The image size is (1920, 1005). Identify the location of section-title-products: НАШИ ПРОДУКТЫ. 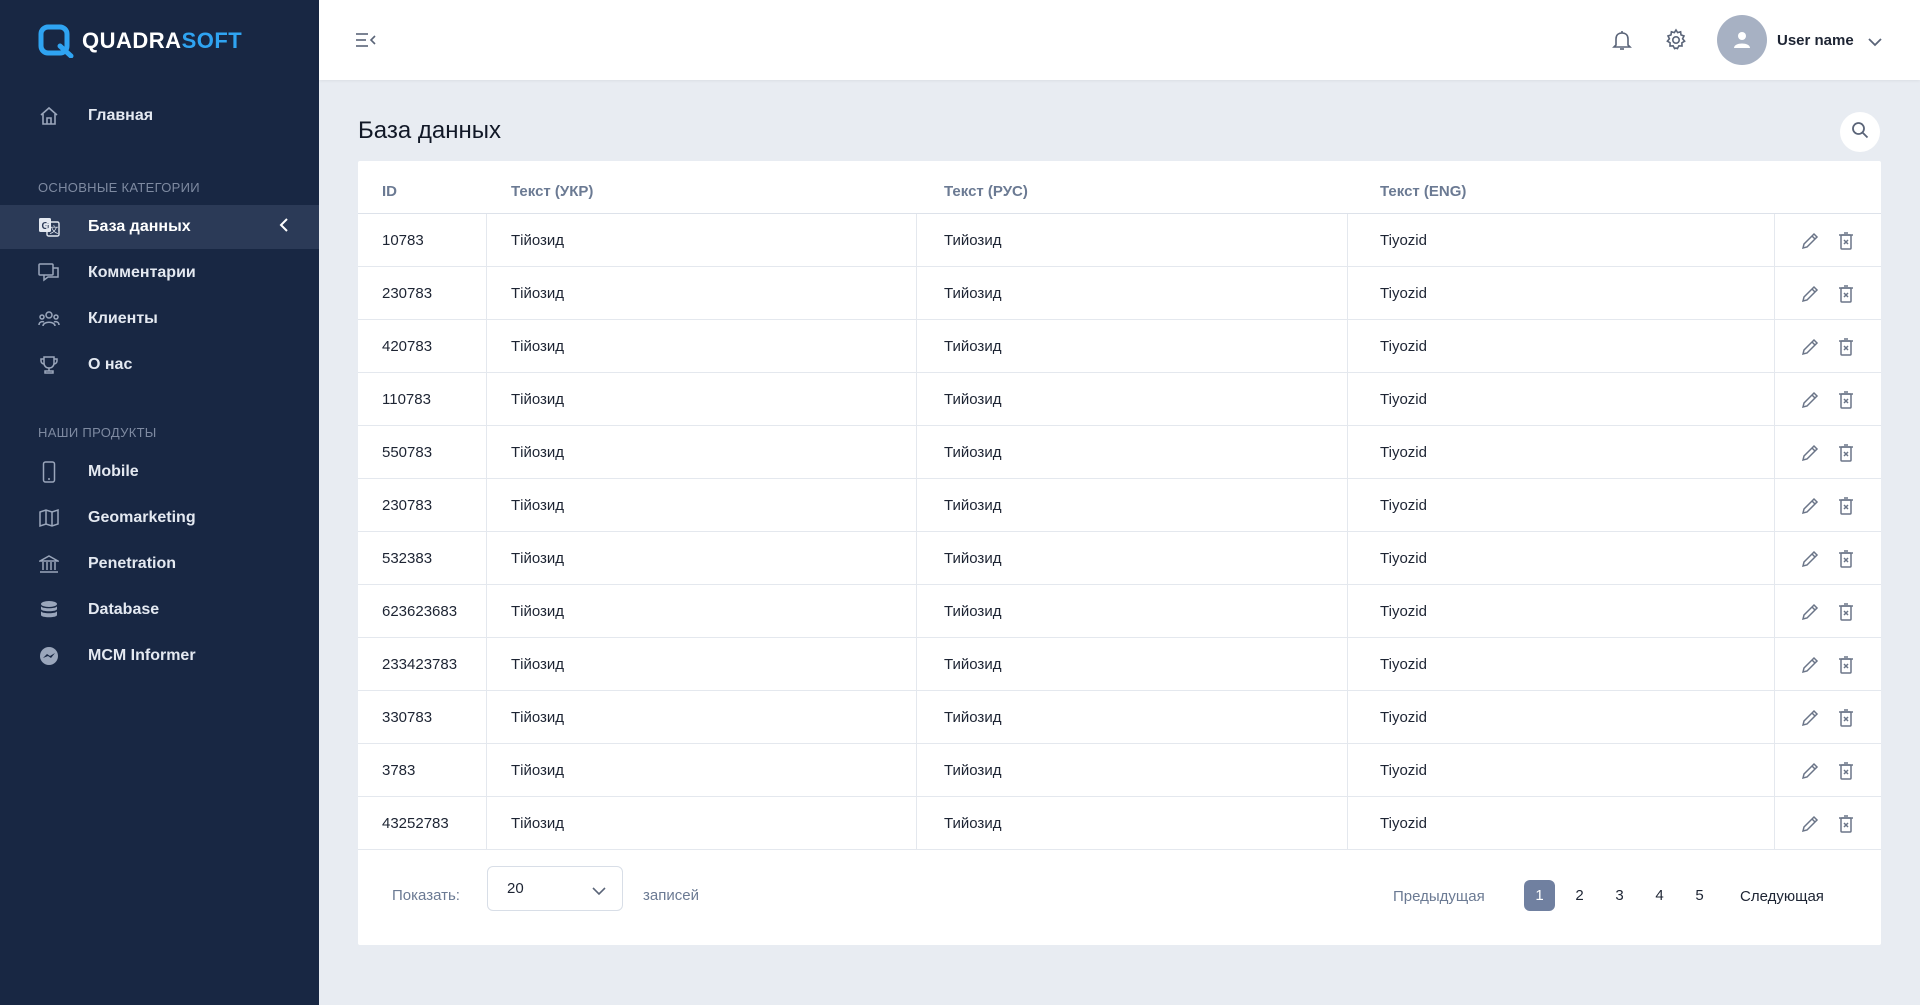
(97, 432).